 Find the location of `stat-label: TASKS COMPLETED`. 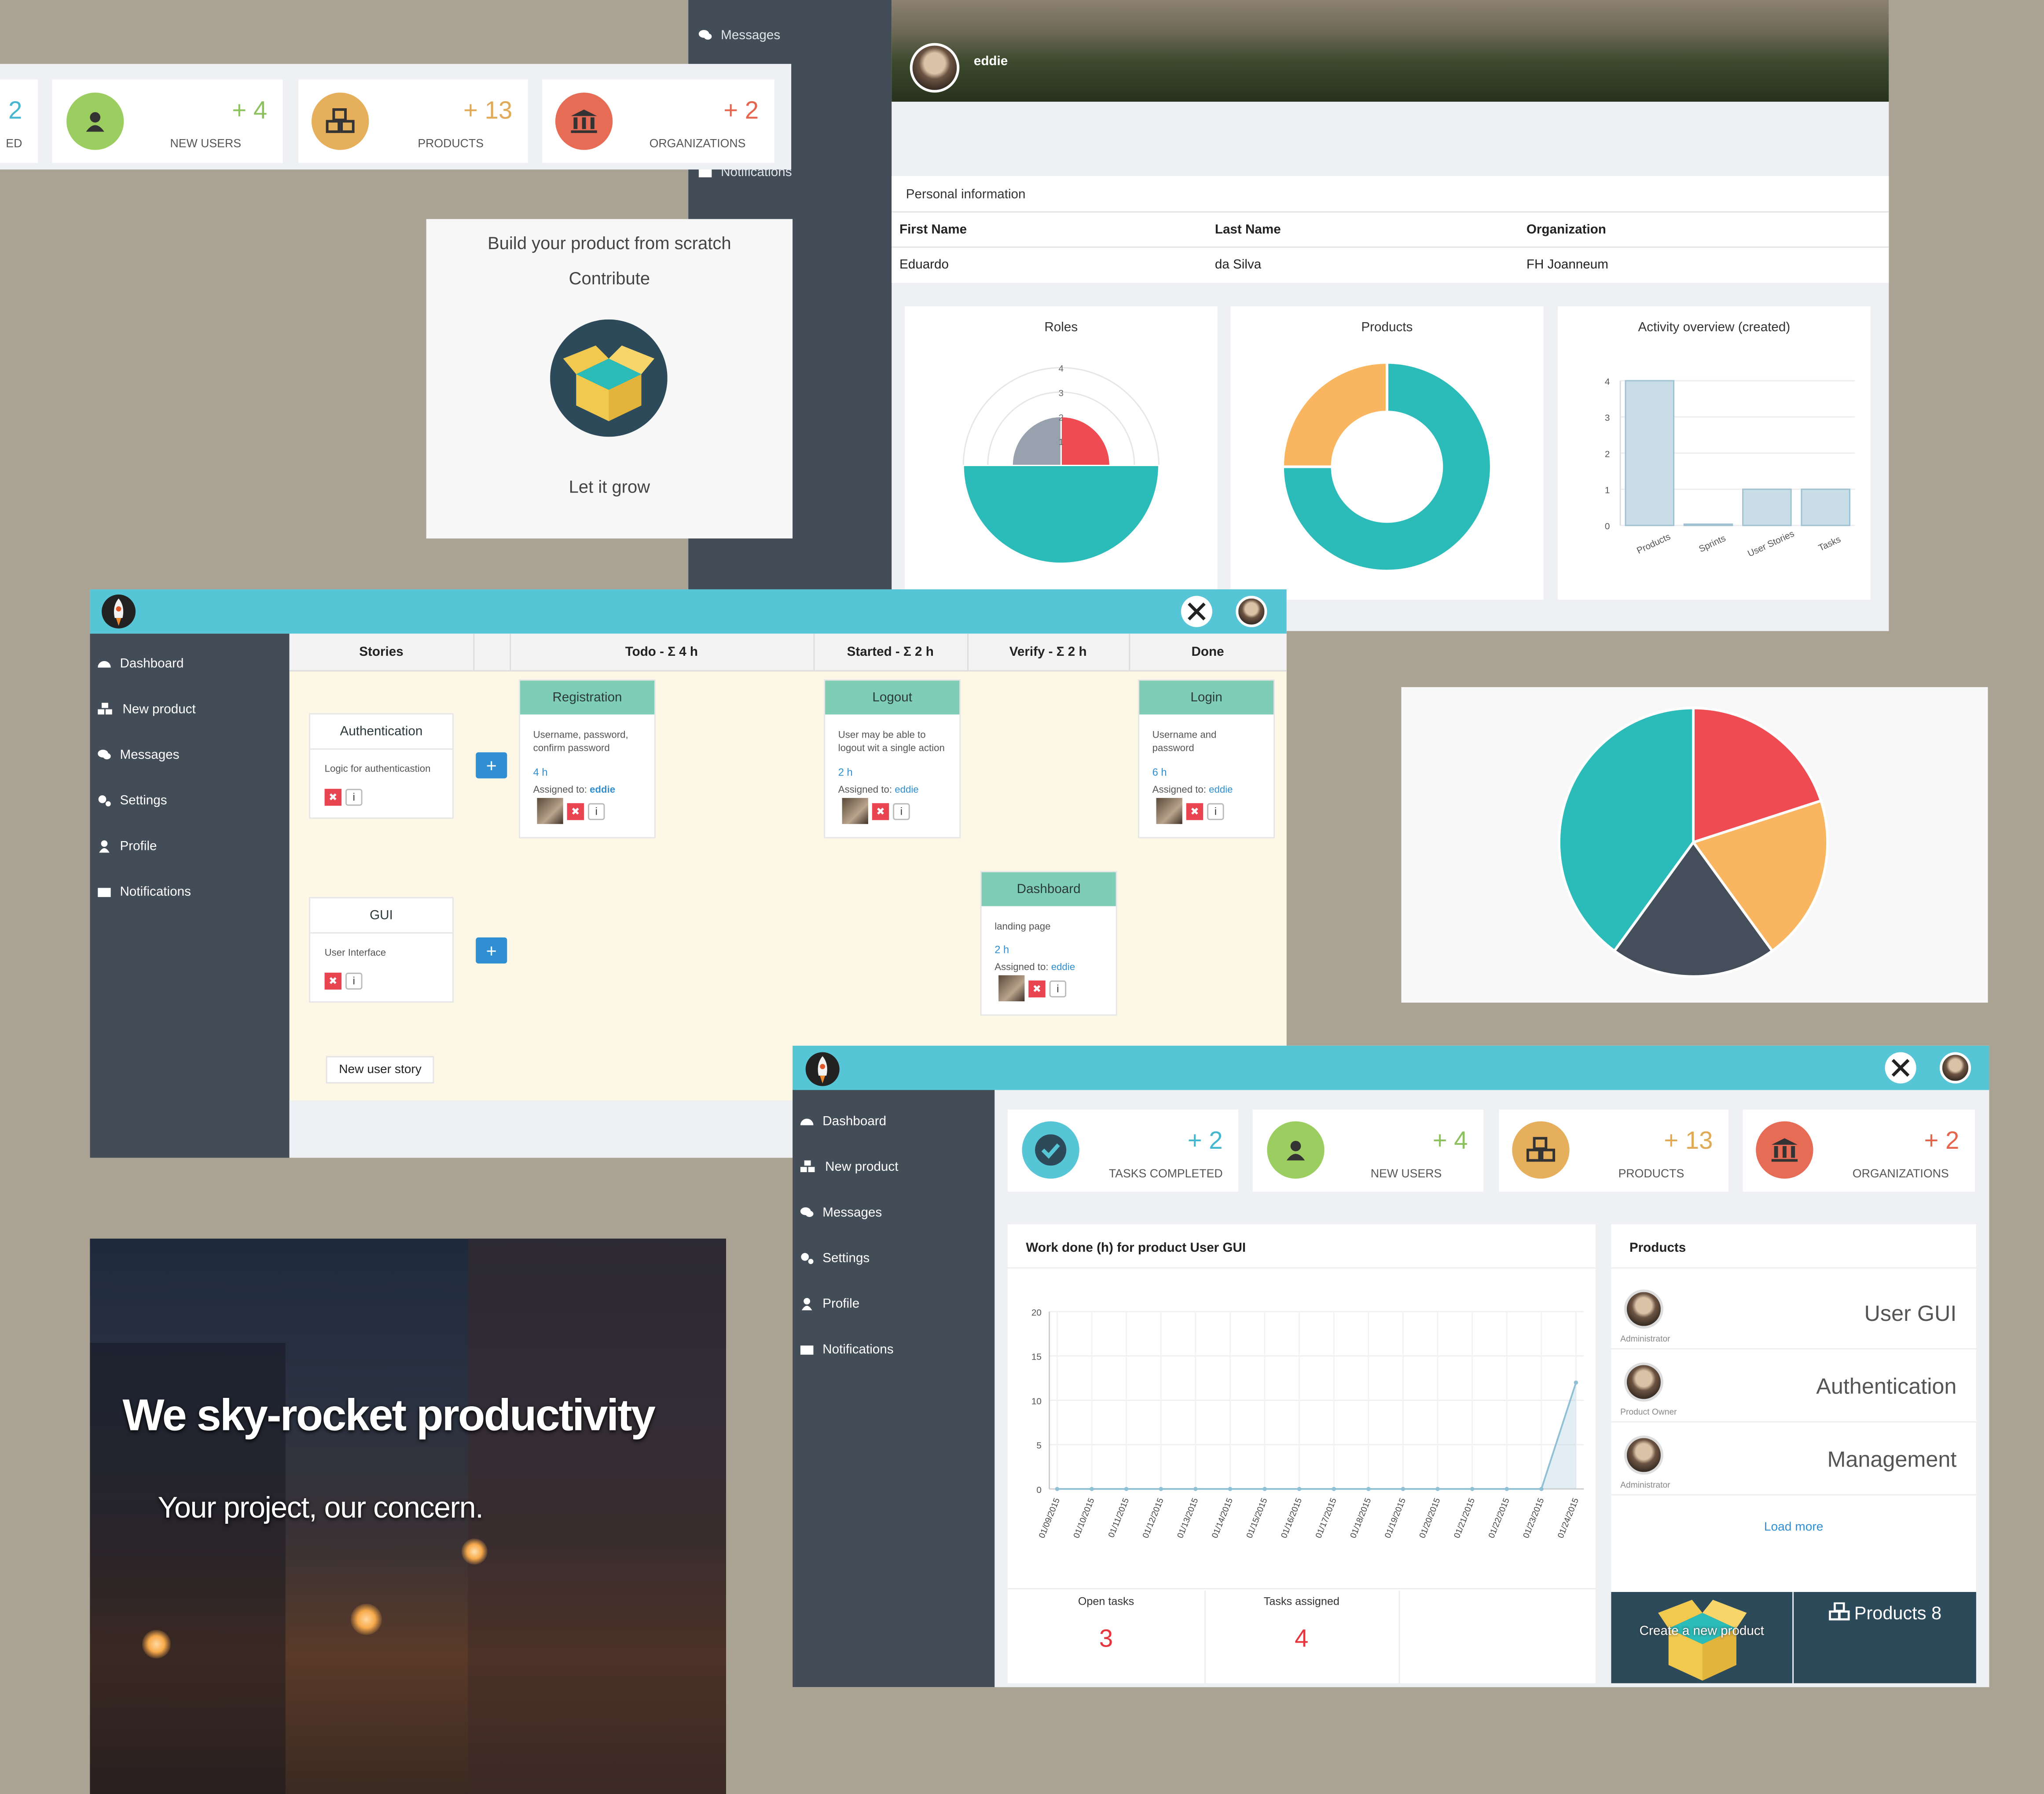

stat-label: TASKS COMPLETED is located at coordinates (1165, 1173).